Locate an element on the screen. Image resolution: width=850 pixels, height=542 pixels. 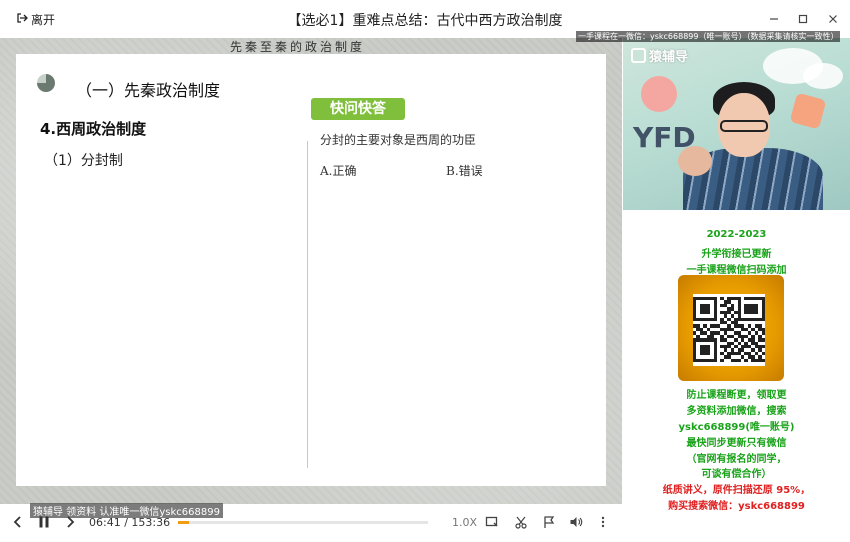
previous-icon is located at coordinates (18, 522).